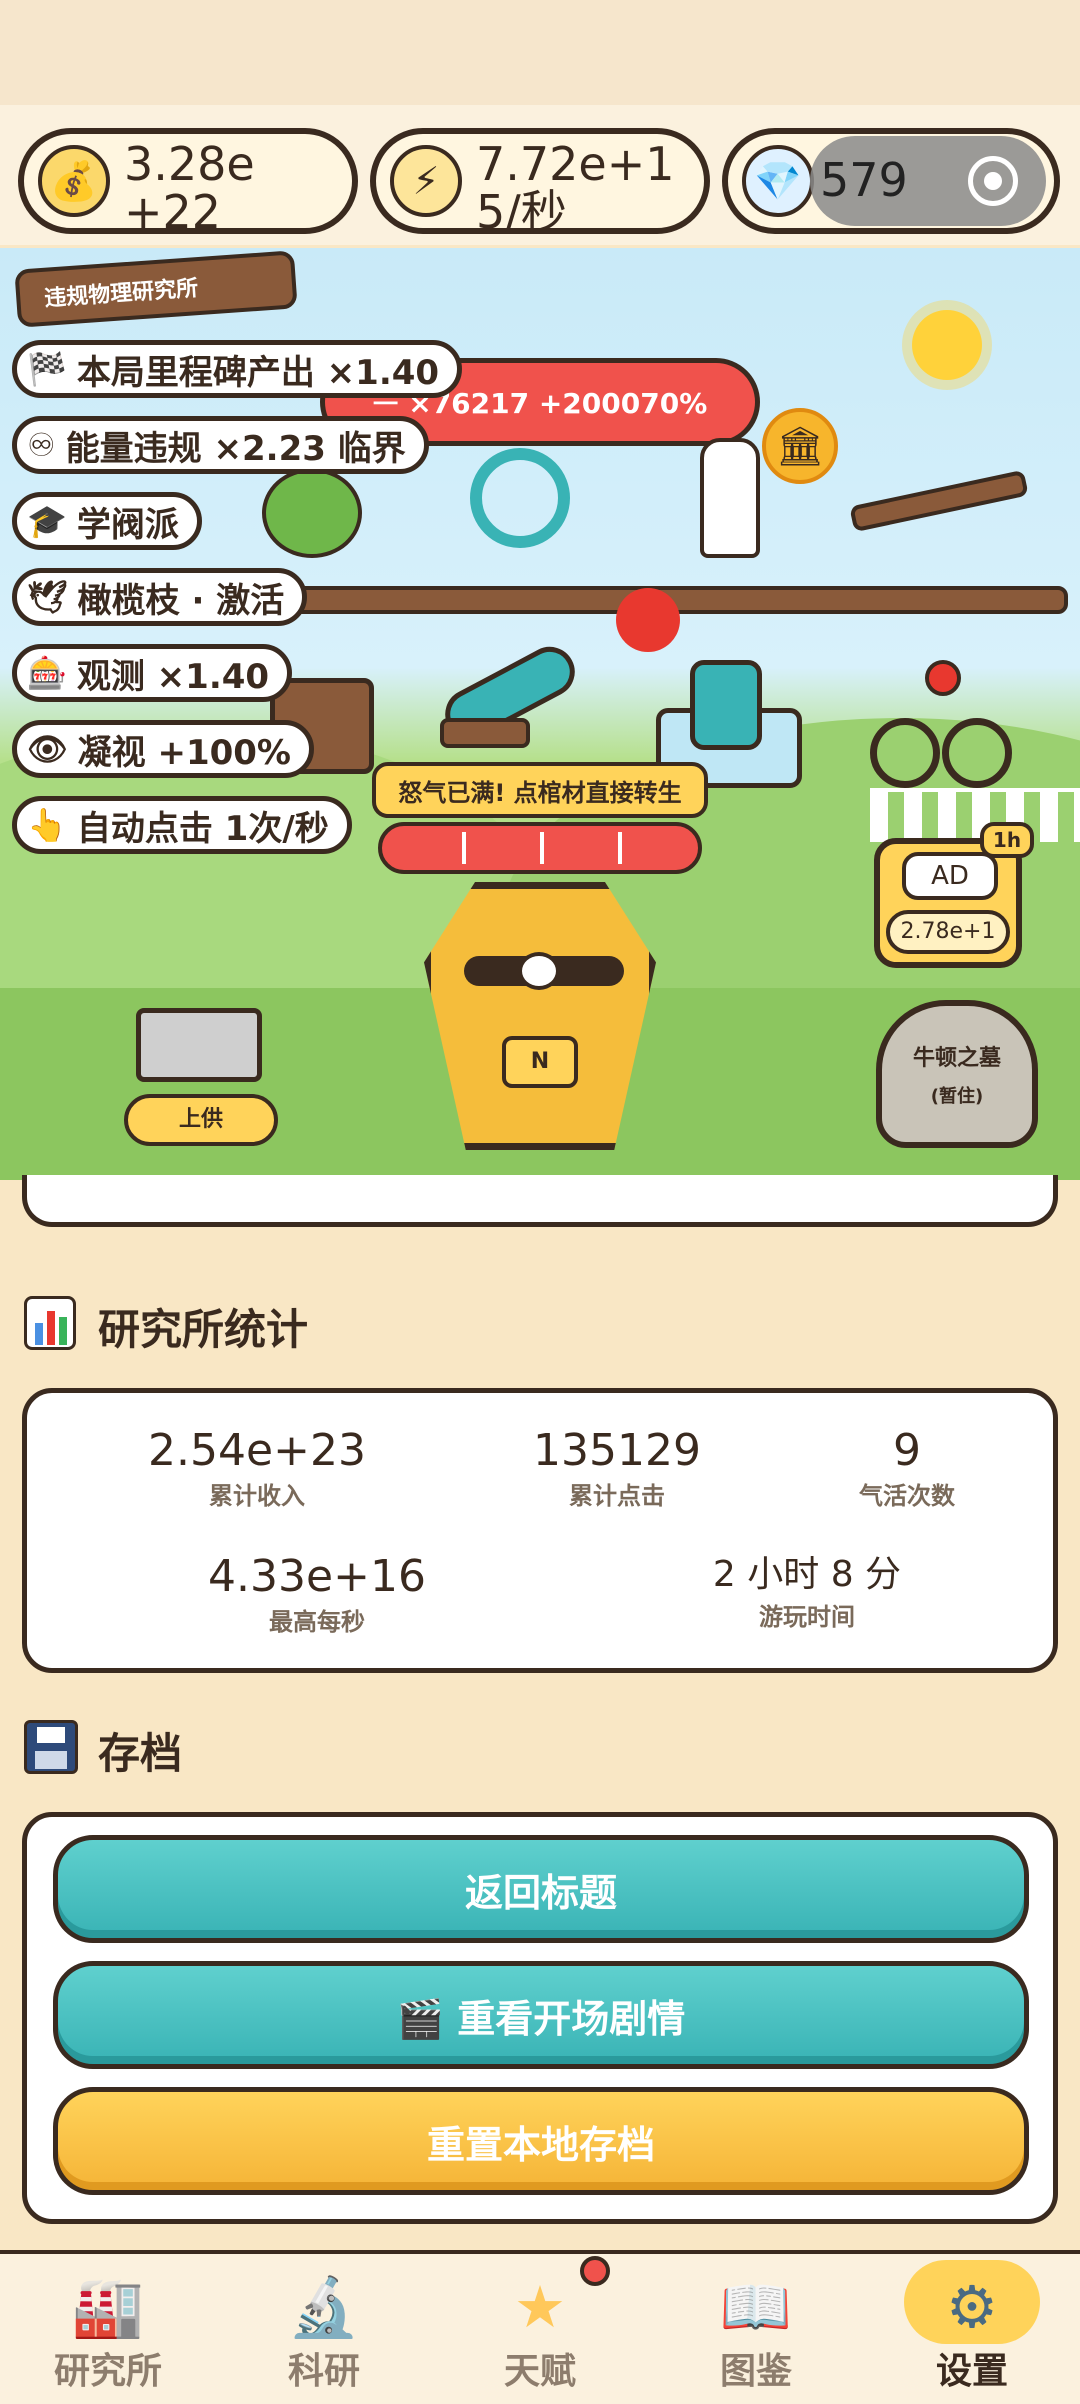  I want to click on nav-item-talent: ★ 天赋, so click(540, 2329).